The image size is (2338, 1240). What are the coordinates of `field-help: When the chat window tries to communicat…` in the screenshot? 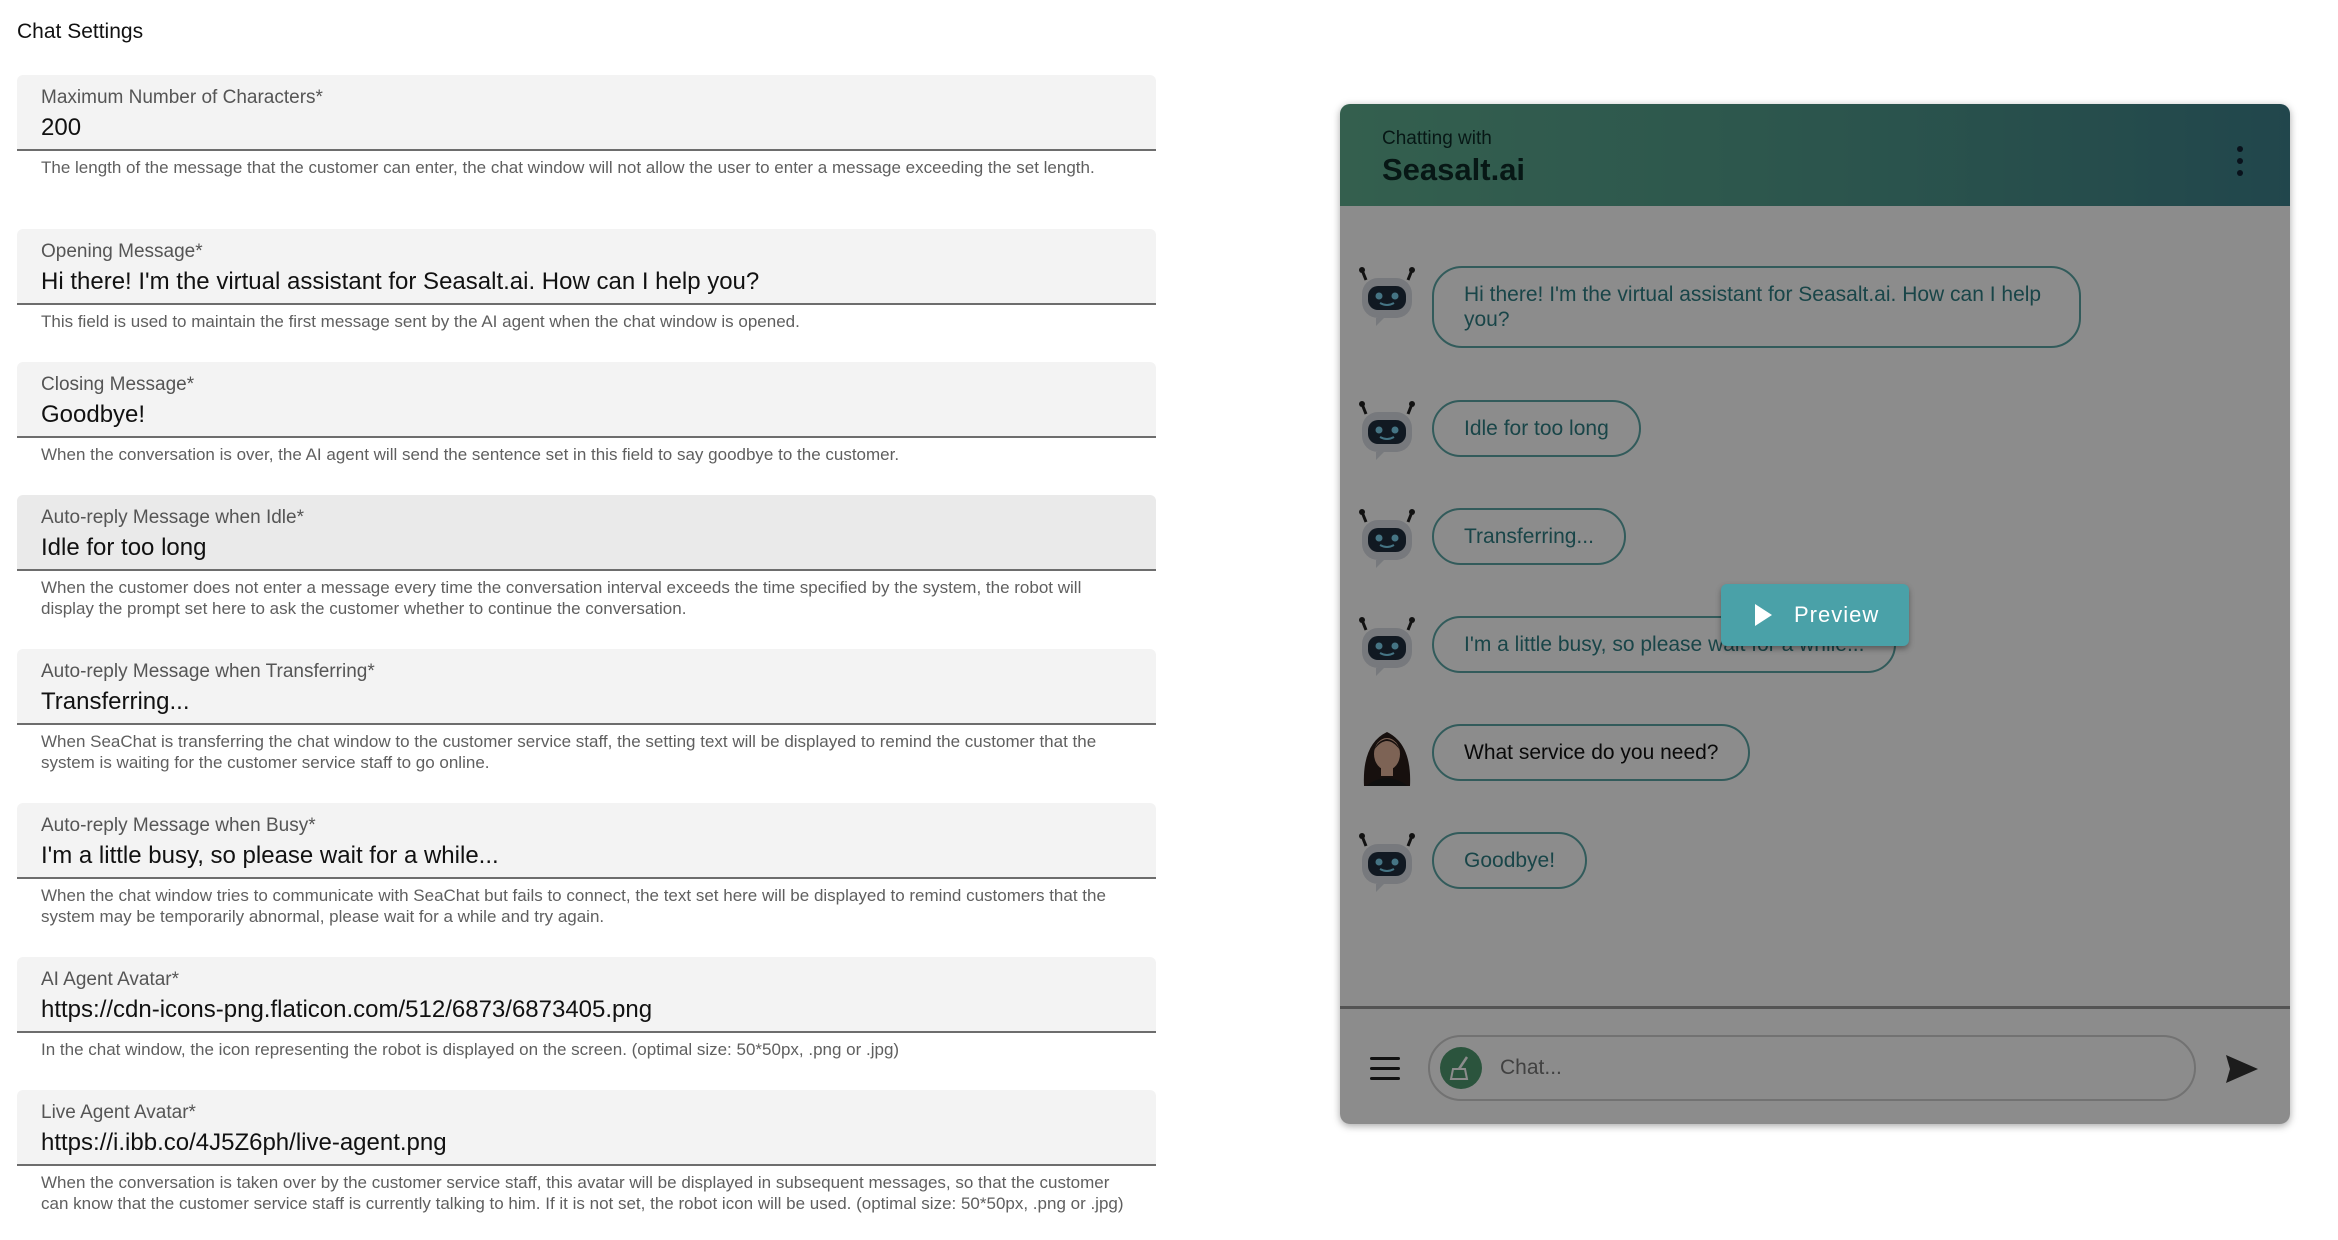 It's located at (573, 906).